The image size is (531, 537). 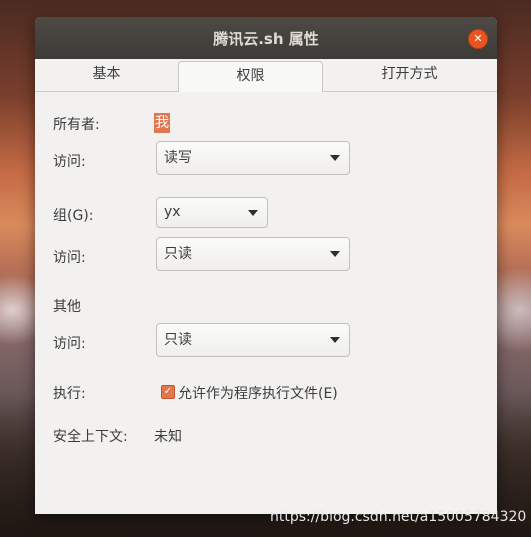 I want to click on tab-open-with: 打开方式, so click(x=409, y=74).